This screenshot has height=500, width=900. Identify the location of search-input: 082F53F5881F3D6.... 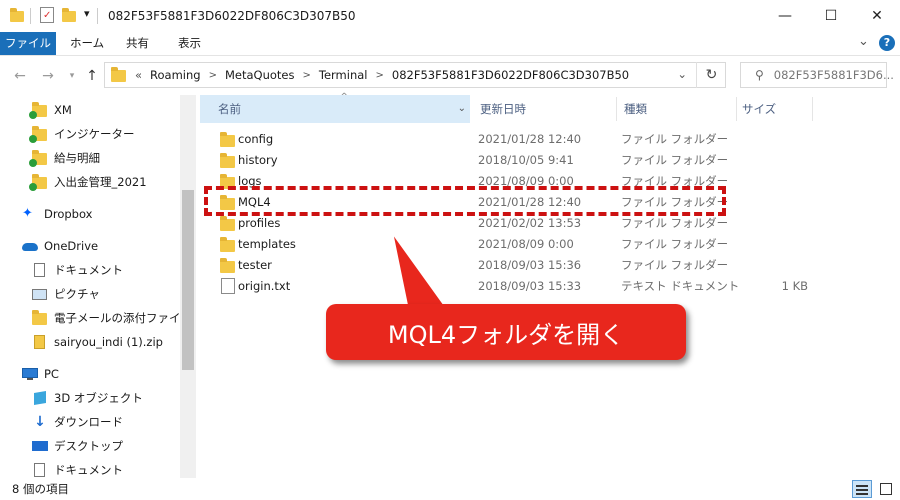
(834, 75).